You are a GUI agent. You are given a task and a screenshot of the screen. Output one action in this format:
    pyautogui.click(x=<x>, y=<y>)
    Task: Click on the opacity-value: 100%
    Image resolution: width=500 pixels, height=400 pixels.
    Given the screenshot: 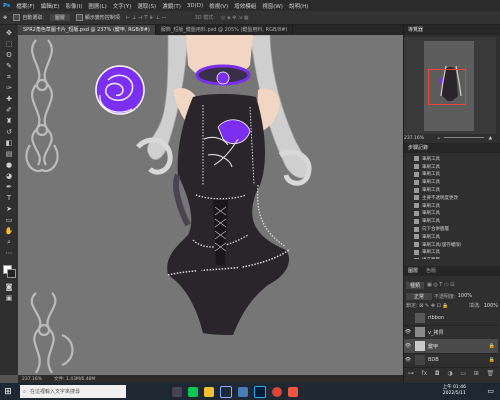 What is the action you would take?
    pyautogui.click(x=465, y=296)
    